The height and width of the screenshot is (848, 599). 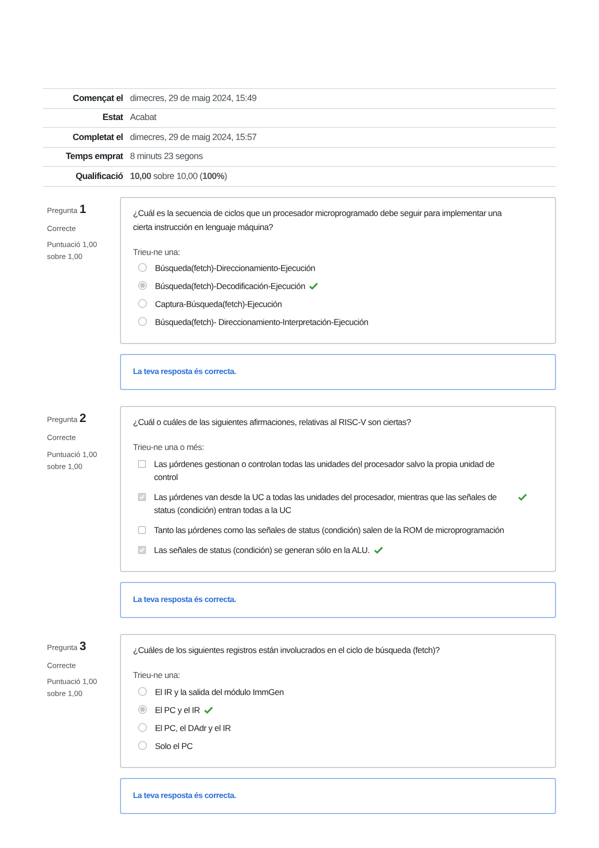 What do you see at coordinates (174, 746) in the screenshot?
I see `option-label: Solo el PC` at bounding box center [174, 746].